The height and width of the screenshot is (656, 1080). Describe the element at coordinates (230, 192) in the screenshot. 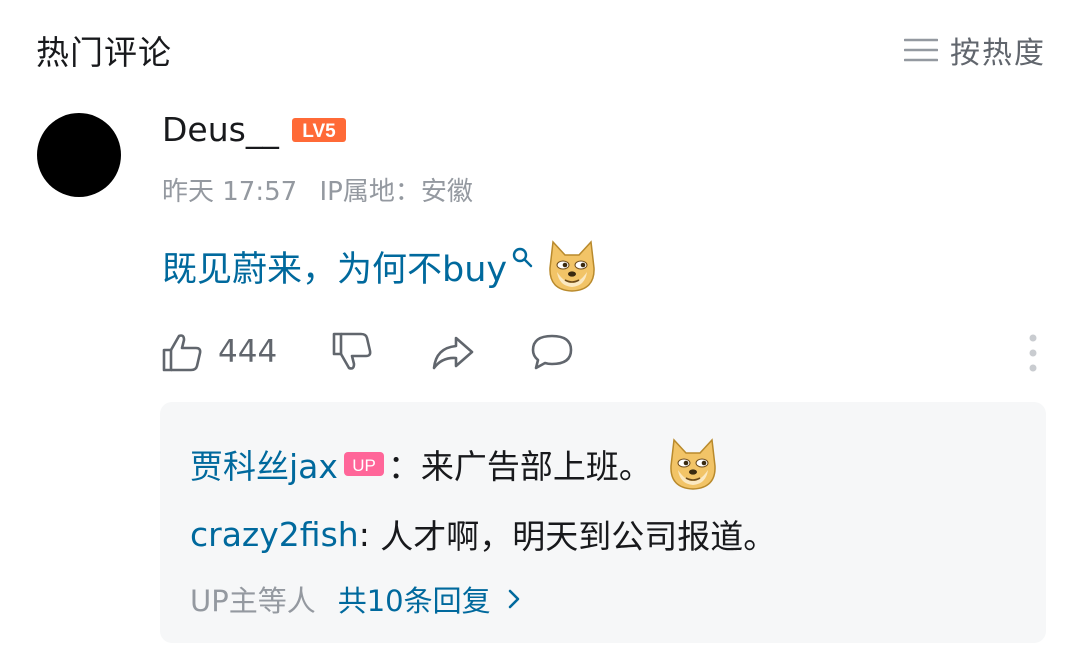

I see `comment-time: 昨天 17:57` at that location.